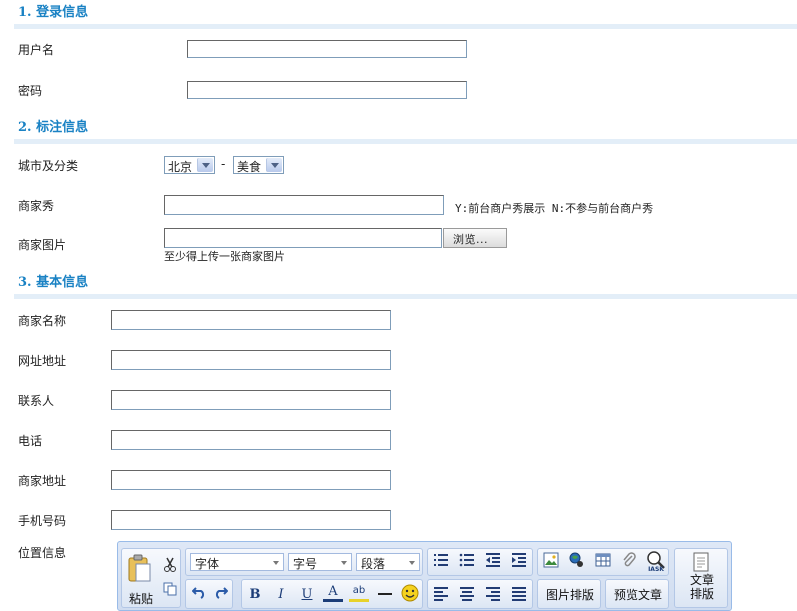 Image resolution: width=797 pixels, height=611 pixels. Describe the element at coordinates (551, 562) in the screenshot. I see `insert-image-icon` at that location.